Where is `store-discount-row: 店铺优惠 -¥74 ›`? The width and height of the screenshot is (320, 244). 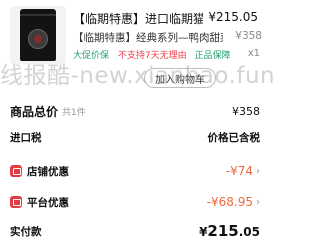 store-discount-row: 店铺优惠 -¥74 › is located at coordinates (135, 171).